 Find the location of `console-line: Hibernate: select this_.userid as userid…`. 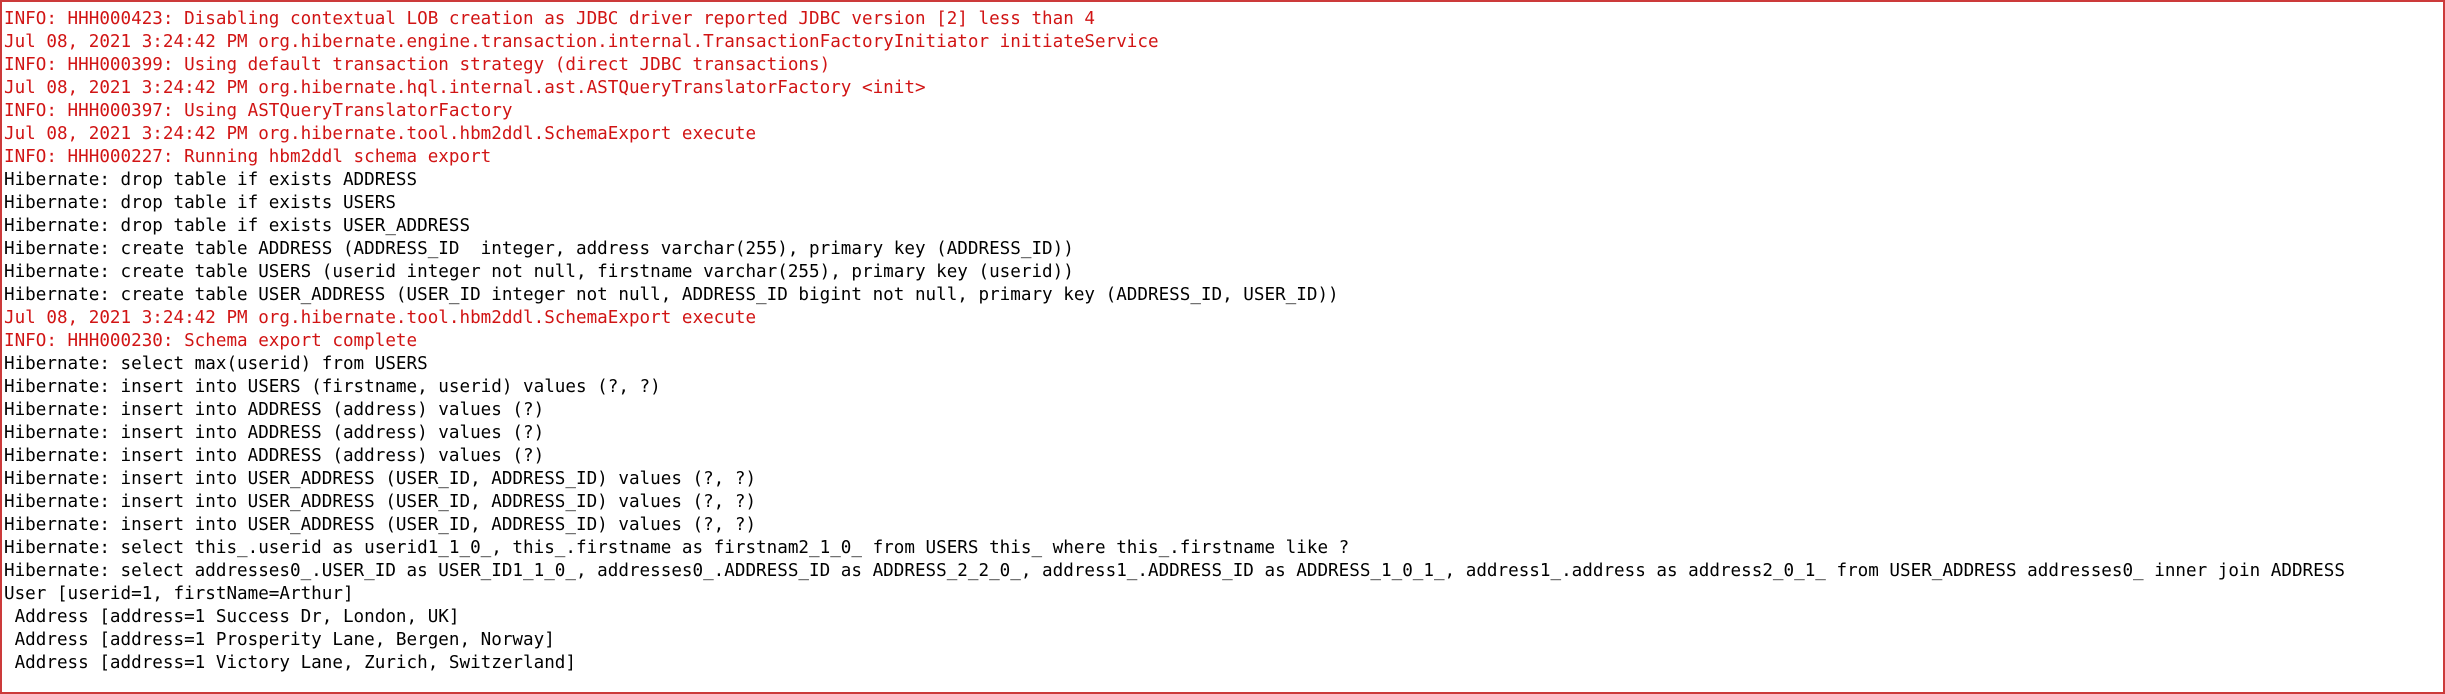

console-line: Hibernate: select this_.userid as userid… is located at coordinates (677, 548).